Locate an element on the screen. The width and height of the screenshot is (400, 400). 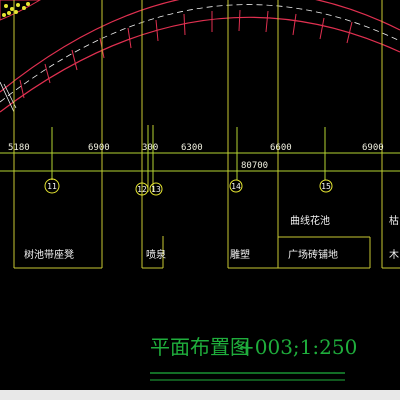
grid-bubble-12: 12 is located at coordinates (142, 189).